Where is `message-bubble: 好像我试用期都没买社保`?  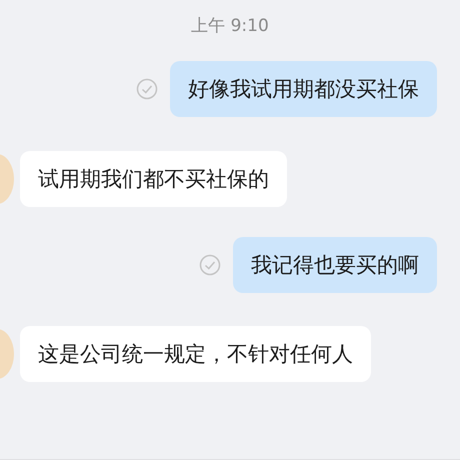 message-bubble: 好像我试用期都没买社保 is located at coordinates (303, 89).